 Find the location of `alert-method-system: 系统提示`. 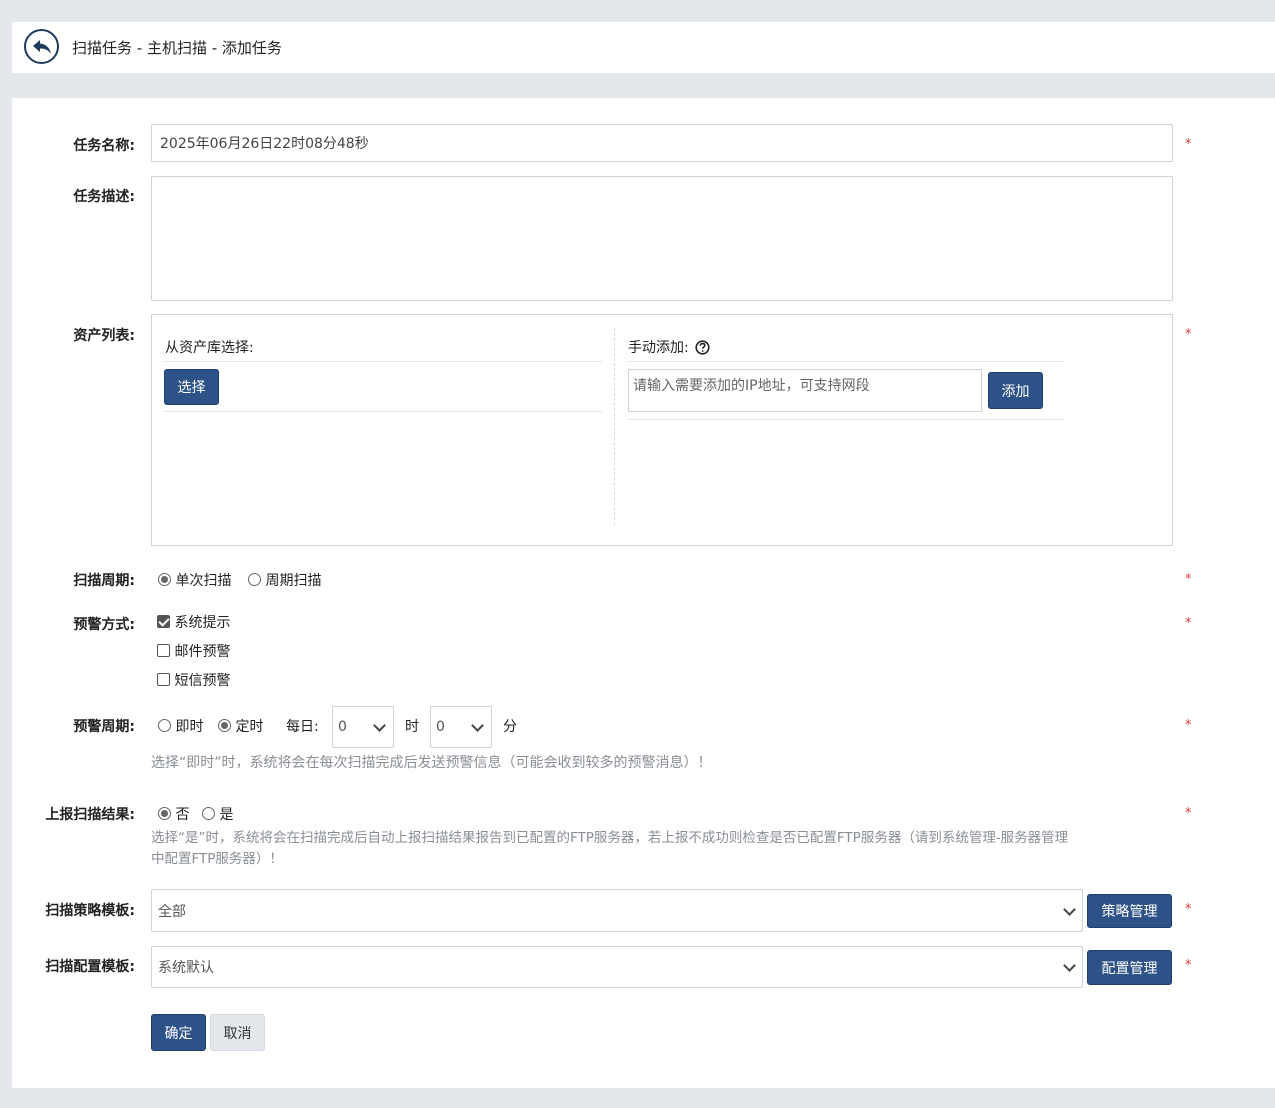

alert-method-system: 系统提示 is located at coordinates (193, 622).